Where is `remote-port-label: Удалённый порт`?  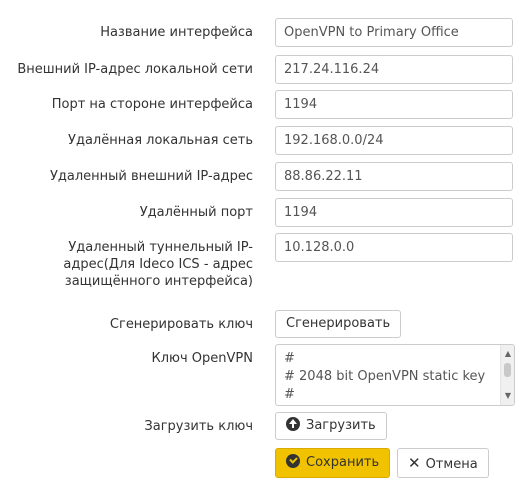 remote-port-label: Удалённый порт is located at coordinates (196, 212).